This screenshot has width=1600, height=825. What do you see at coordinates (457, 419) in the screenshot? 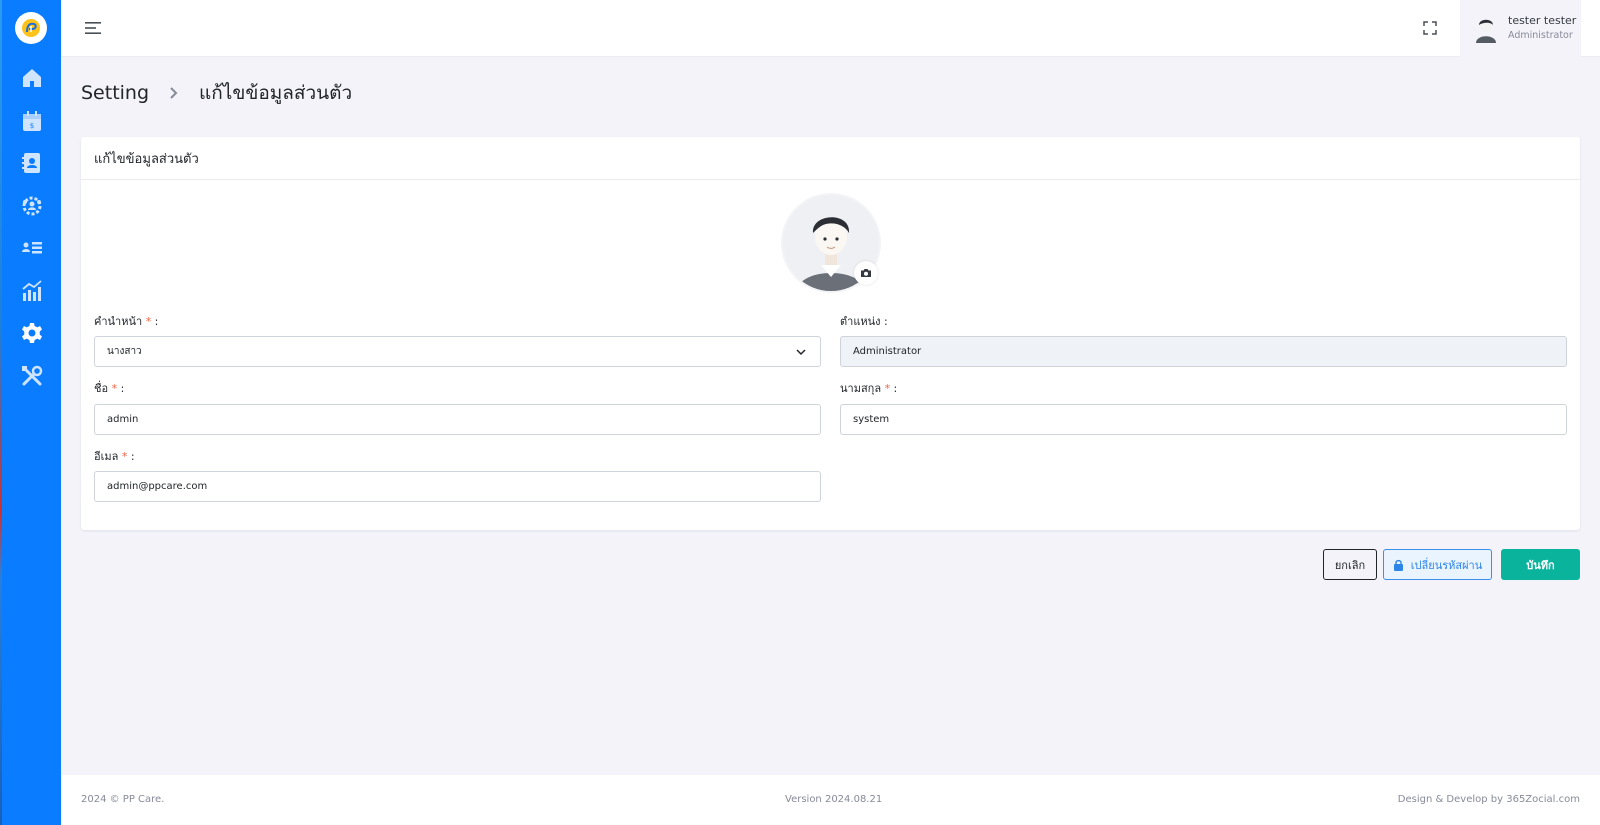
I see `first-name-field: admin` at bounding box center [457, 419].